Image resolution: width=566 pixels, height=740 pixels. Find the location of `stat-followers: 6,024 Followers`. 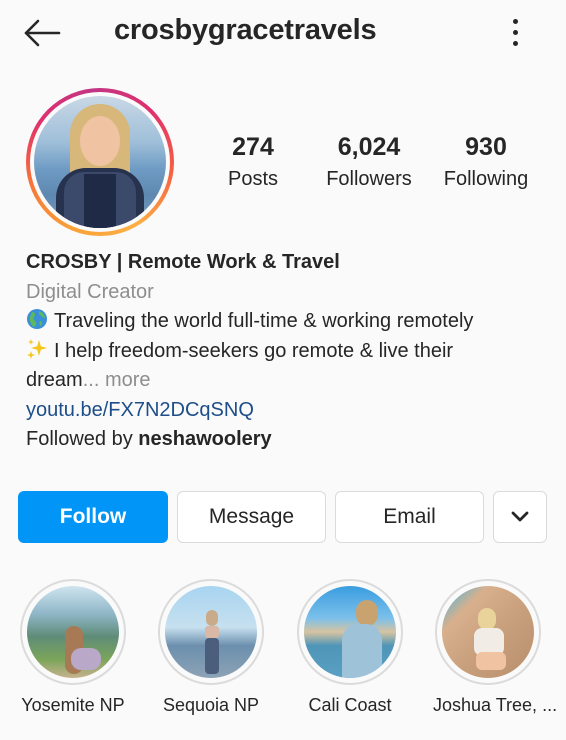

stat-followers: 6,024 Followers is located at coordinates (369, 162).